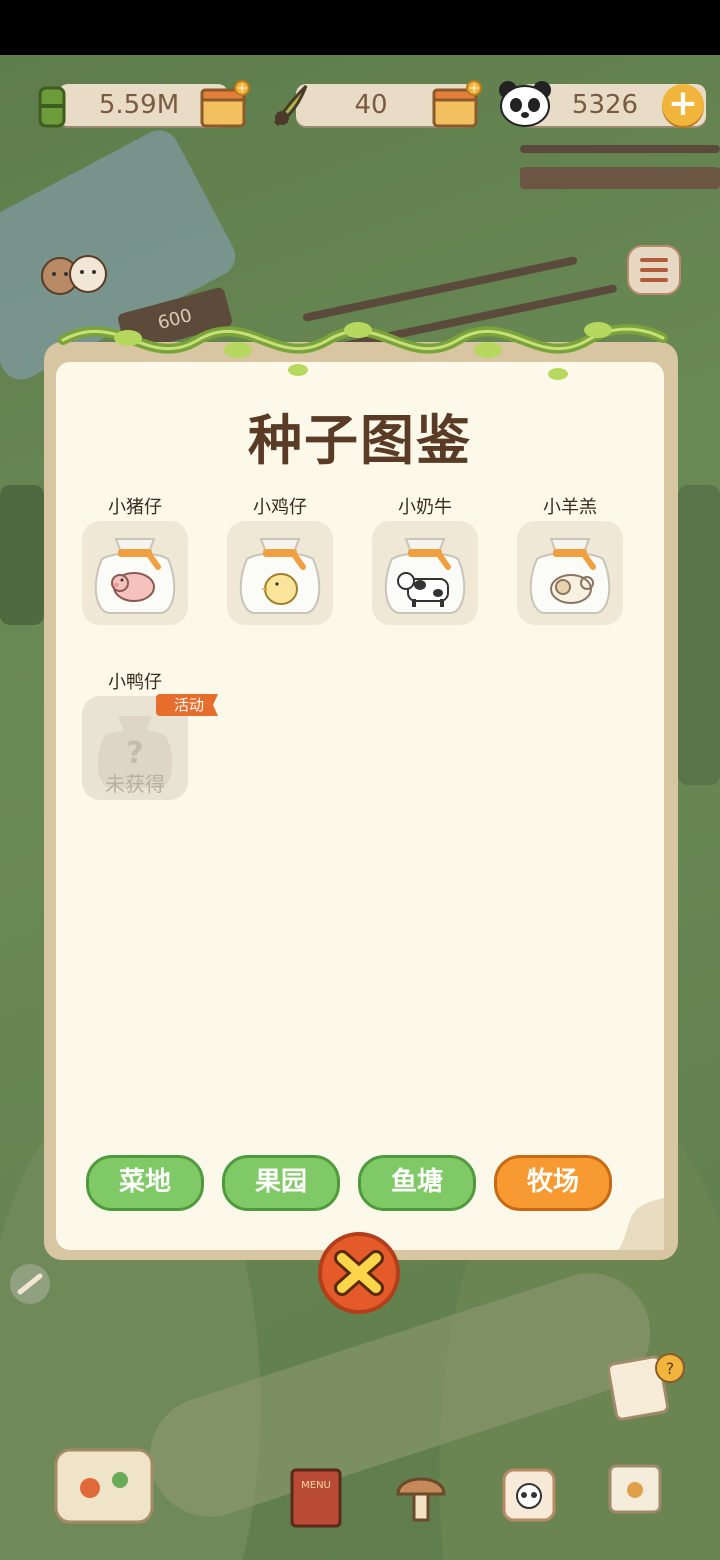 The image size is (720, 1560). What do you see at coordinates (281, 1183) in the screenshot?
I see `tab-orchard: 果园` at bounding box center [281, 1183].